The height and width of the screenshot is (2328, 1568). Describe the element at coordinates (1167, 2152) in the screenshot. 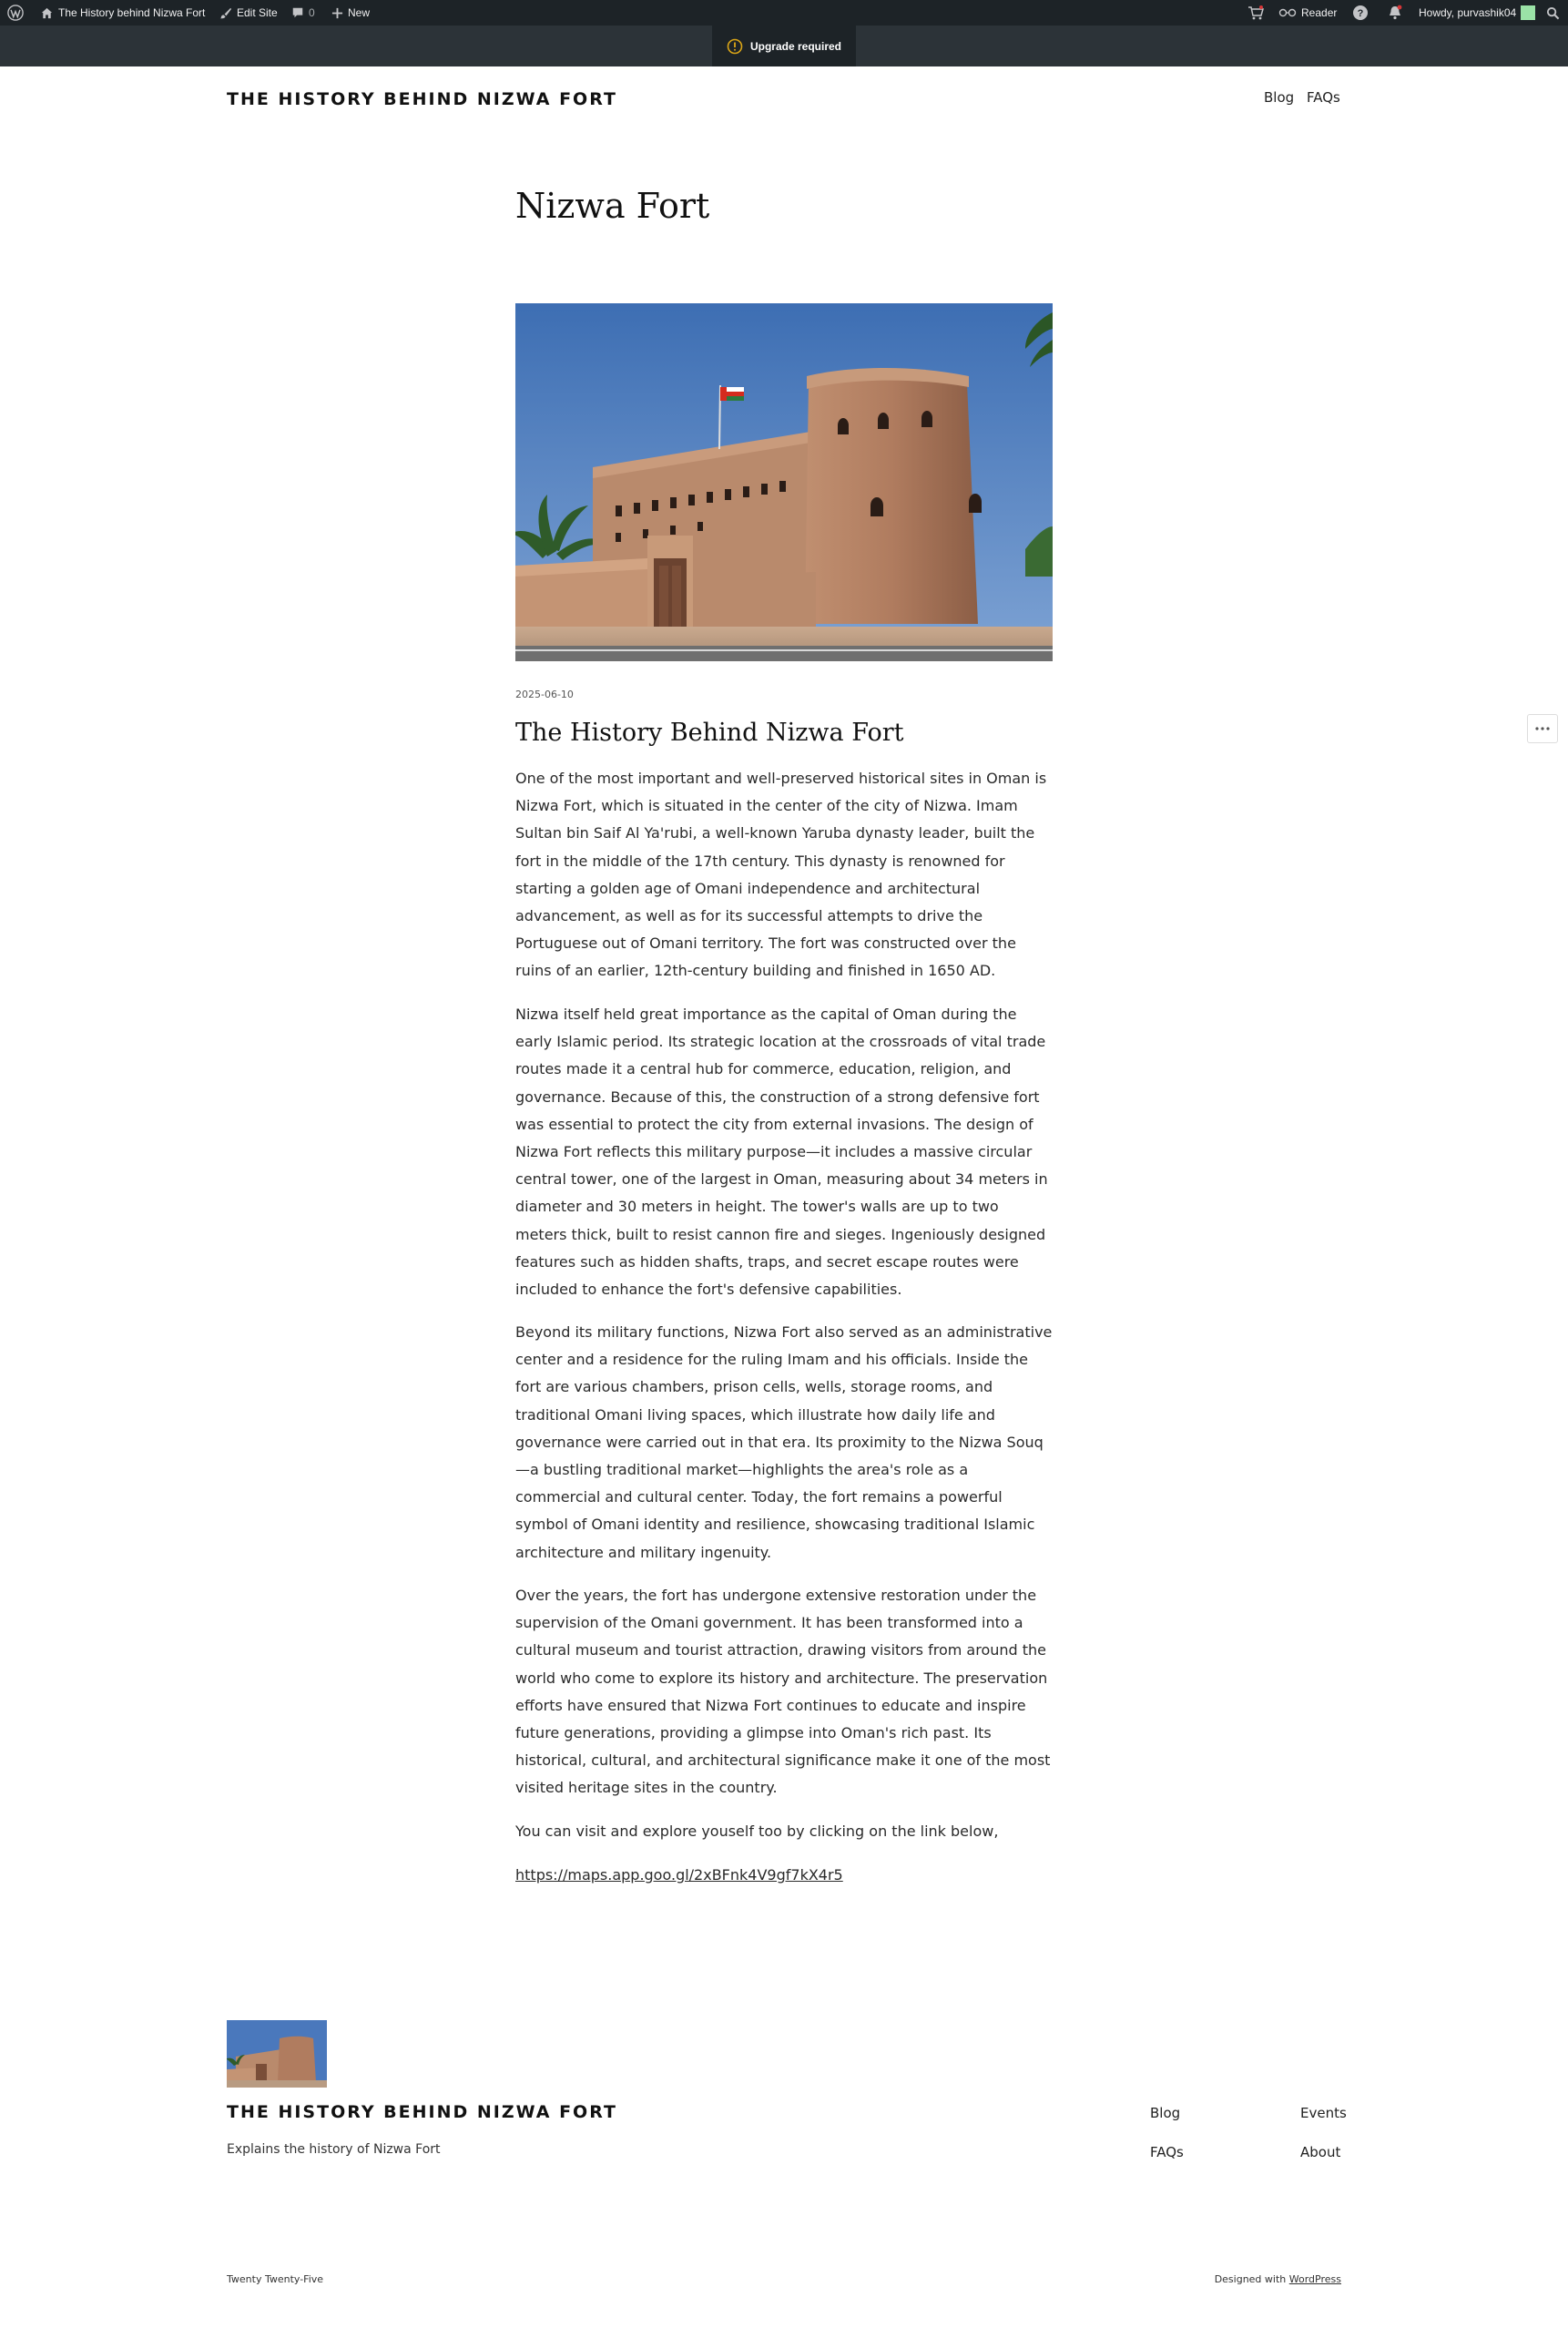

I see `footer-nav-faqs: FAQs` at that location.